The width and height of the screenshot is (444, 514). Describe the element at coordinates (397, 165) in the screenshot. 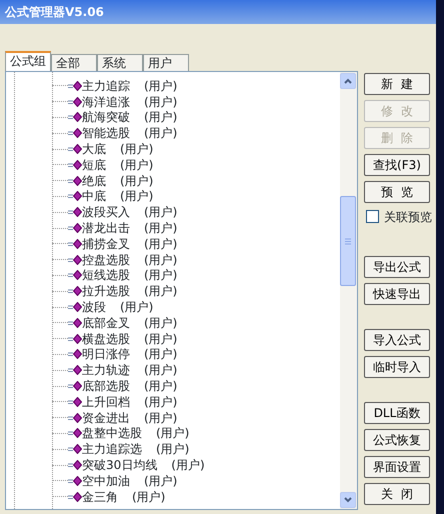

I see `action-button: 查找(F3)` at that location.